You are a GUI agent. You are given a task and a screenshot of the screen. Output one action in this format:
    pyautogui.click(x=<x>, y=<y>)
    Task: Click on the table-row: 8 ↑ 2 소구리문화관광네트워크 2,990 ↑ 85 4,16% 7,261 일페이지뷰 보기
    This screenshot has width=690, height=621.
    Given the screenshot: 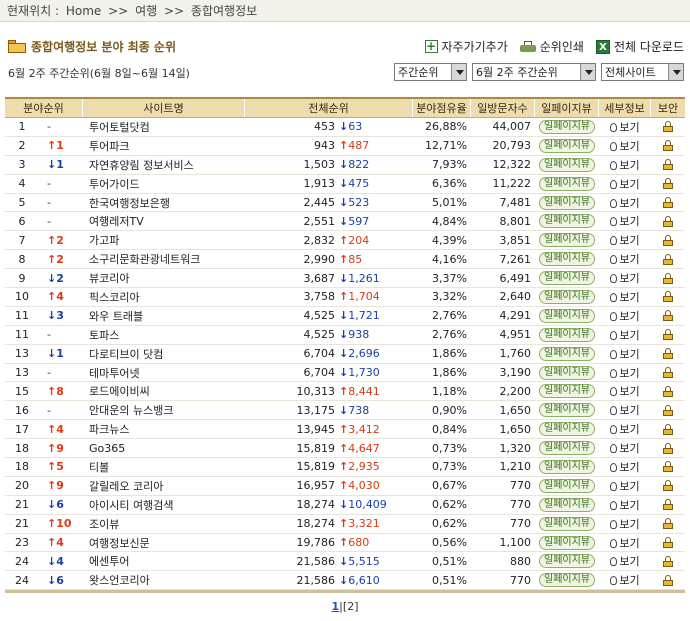 What is the action you would take?
    pyautogui.click(x=345, y=260)
    